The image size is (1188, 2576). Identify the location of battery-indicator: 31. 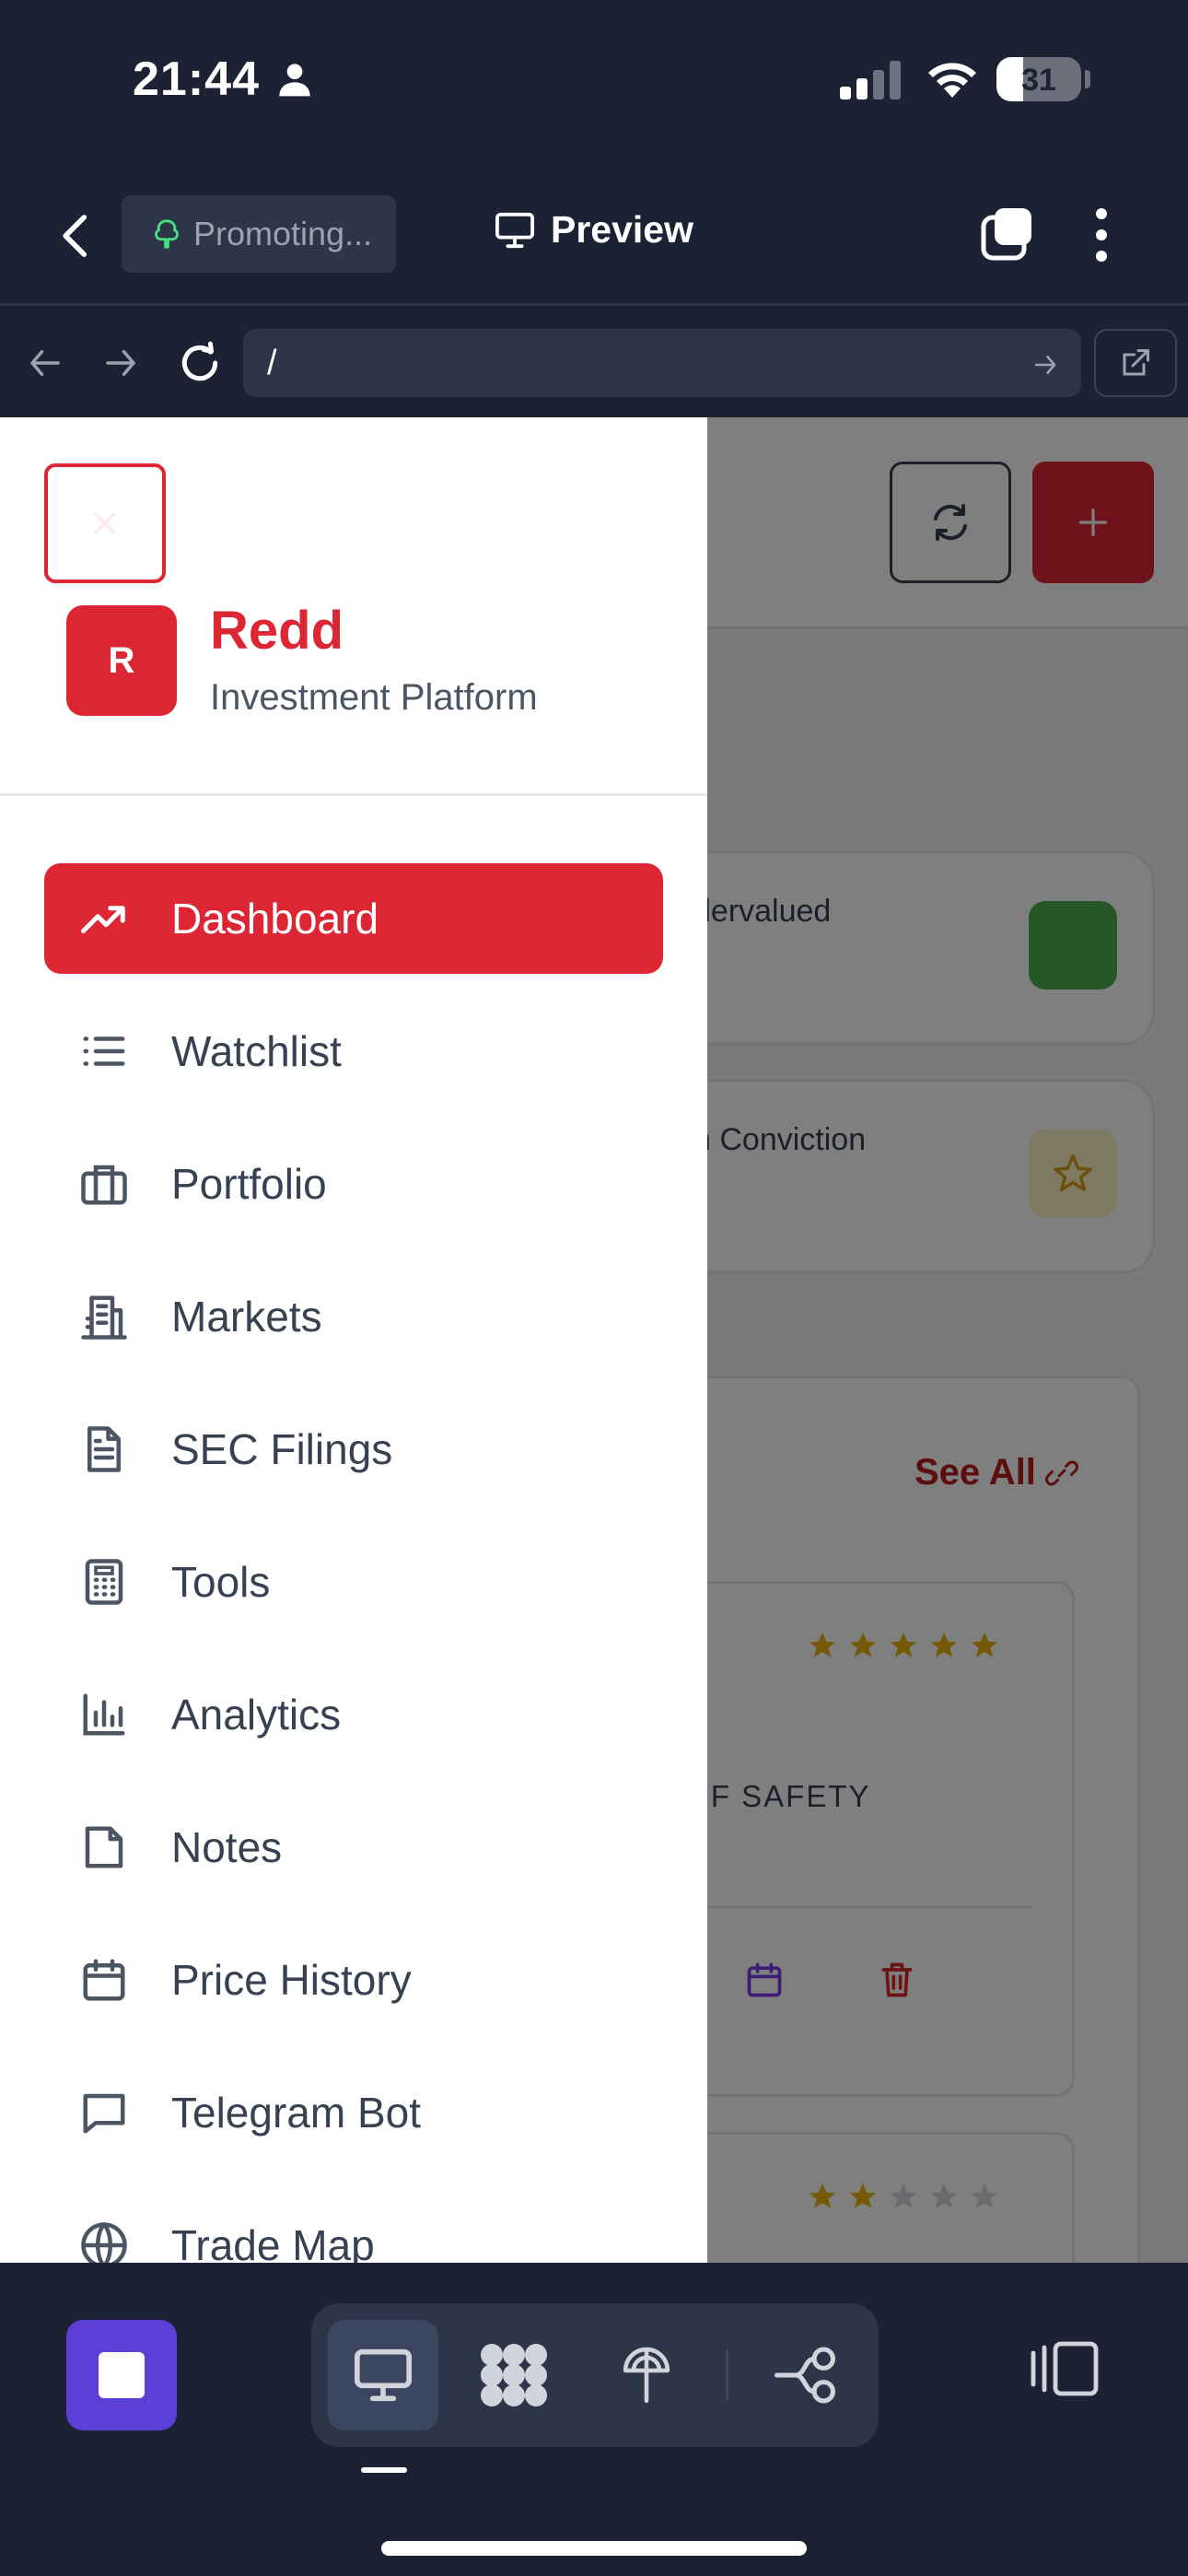
(1038, 79).